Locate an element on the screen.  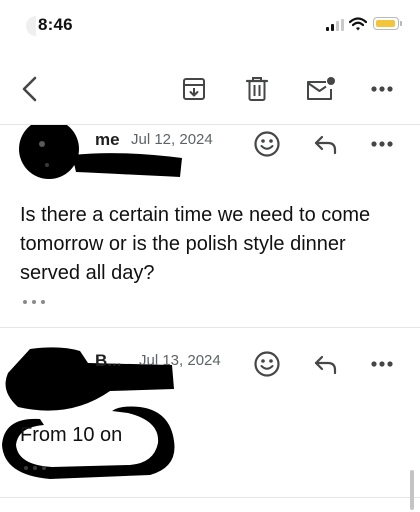
back-chevron-icon is located at coordinates (30, 89).